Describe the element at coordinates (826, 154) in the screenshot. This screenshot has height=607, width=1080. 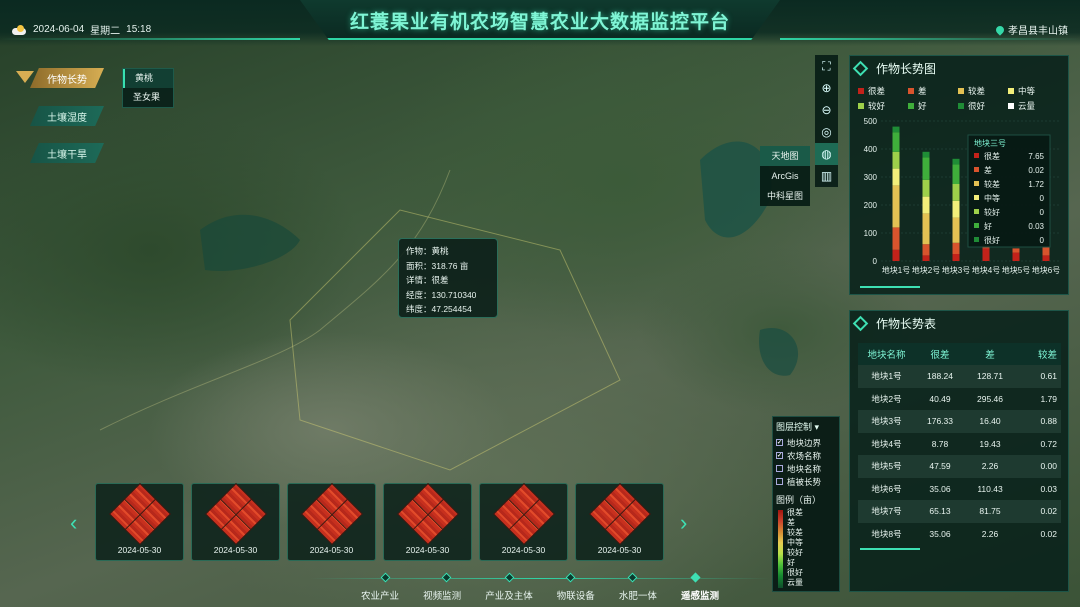
I see `globe-icon: ◍` at that location.